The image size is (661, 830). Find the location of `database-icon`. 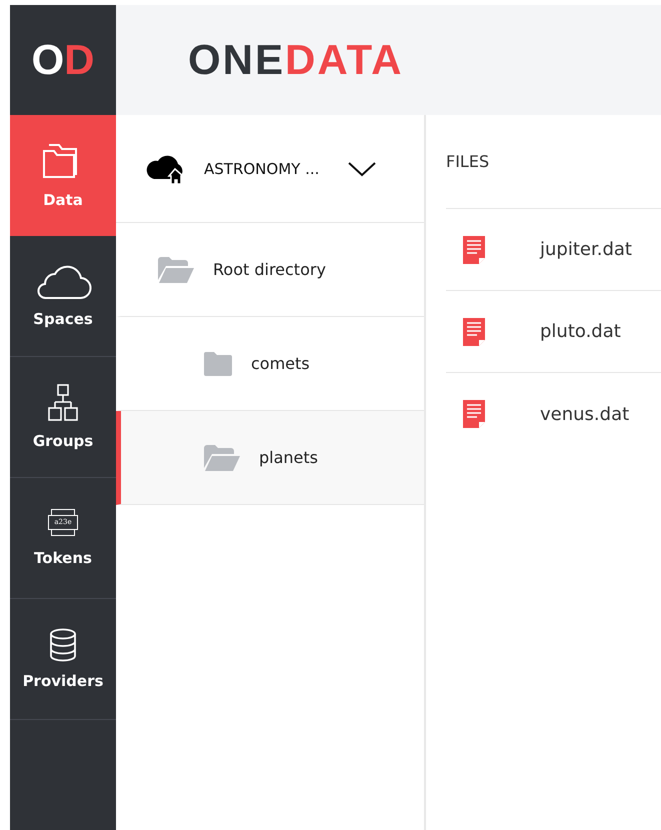

database-icon is located at coordinates (63, 645).